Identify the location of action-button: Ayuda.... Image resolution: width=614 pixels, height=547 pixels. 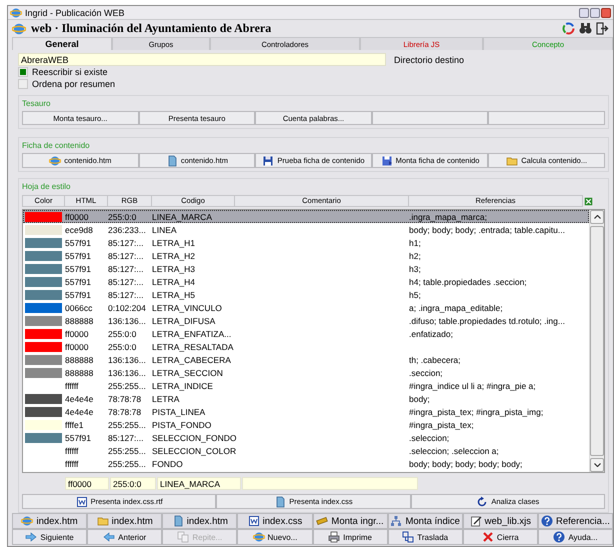
(575, 537).